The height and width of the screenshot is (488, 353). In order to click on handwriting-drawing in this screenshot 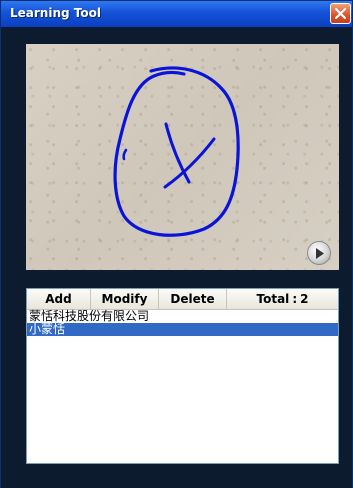, I will do `click(176, 151)`.